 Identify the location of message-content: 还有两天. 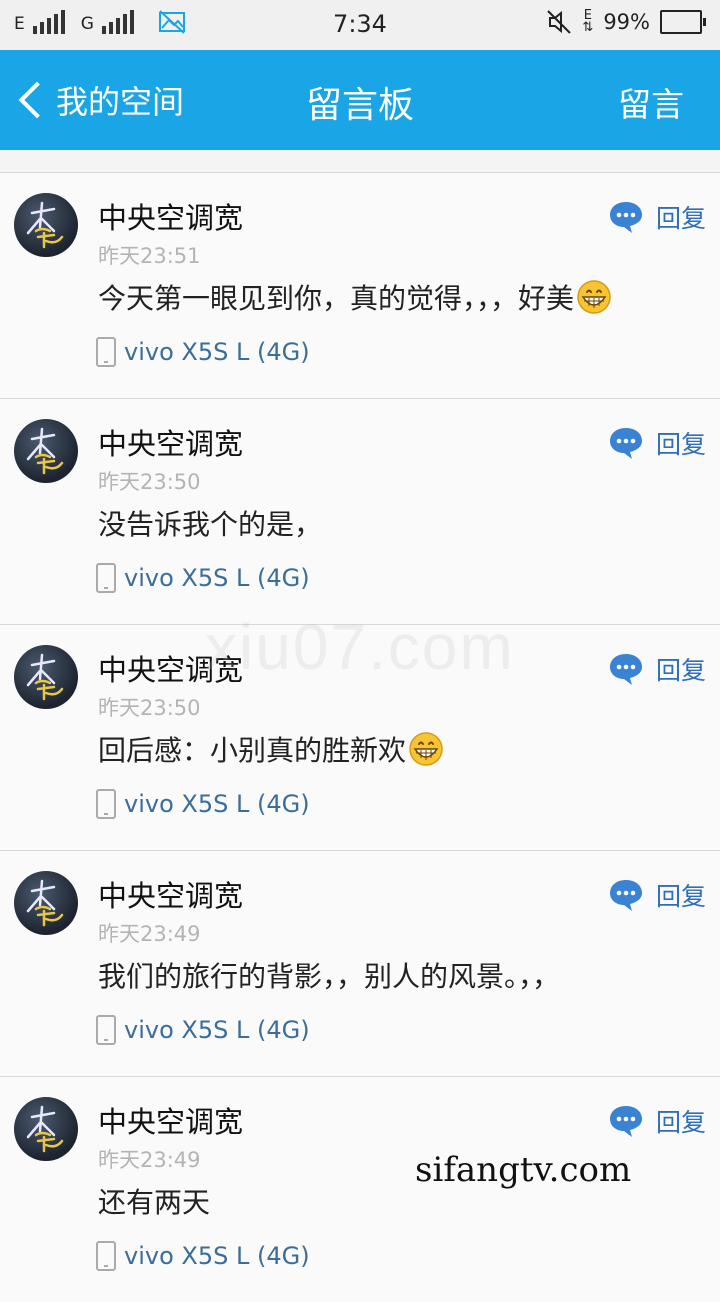
(154, 1201).